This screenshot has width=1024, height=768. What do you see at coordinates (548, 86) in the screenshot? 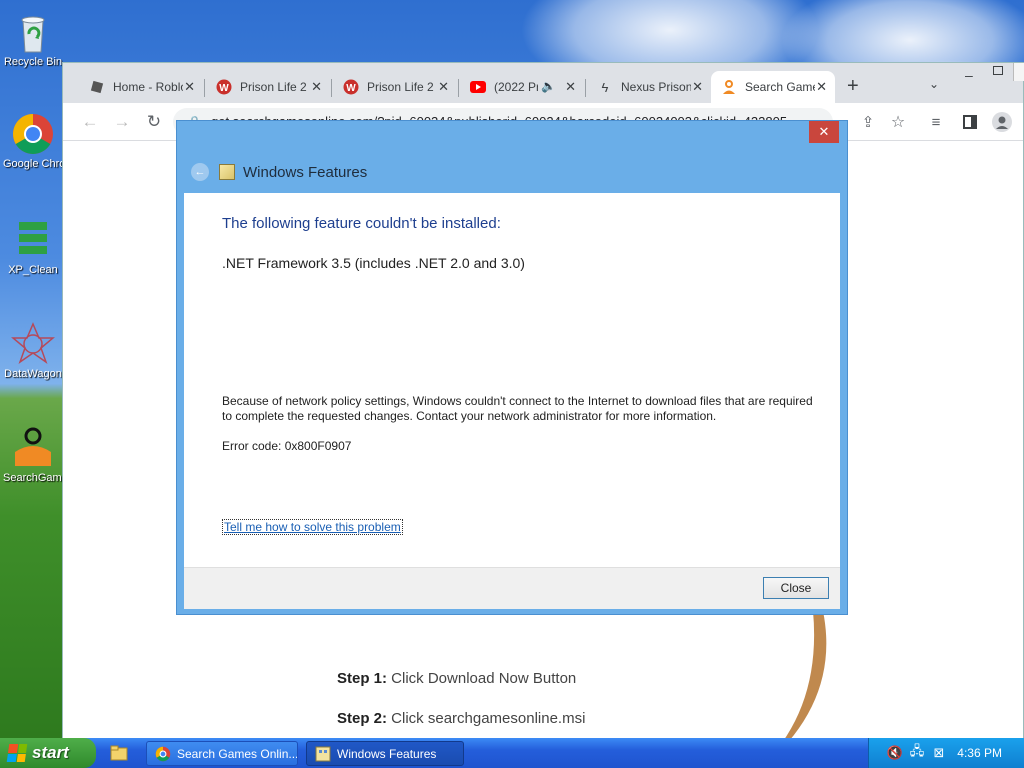
I see `speaker-icon: 🔈` at bounding box center [548, 86].